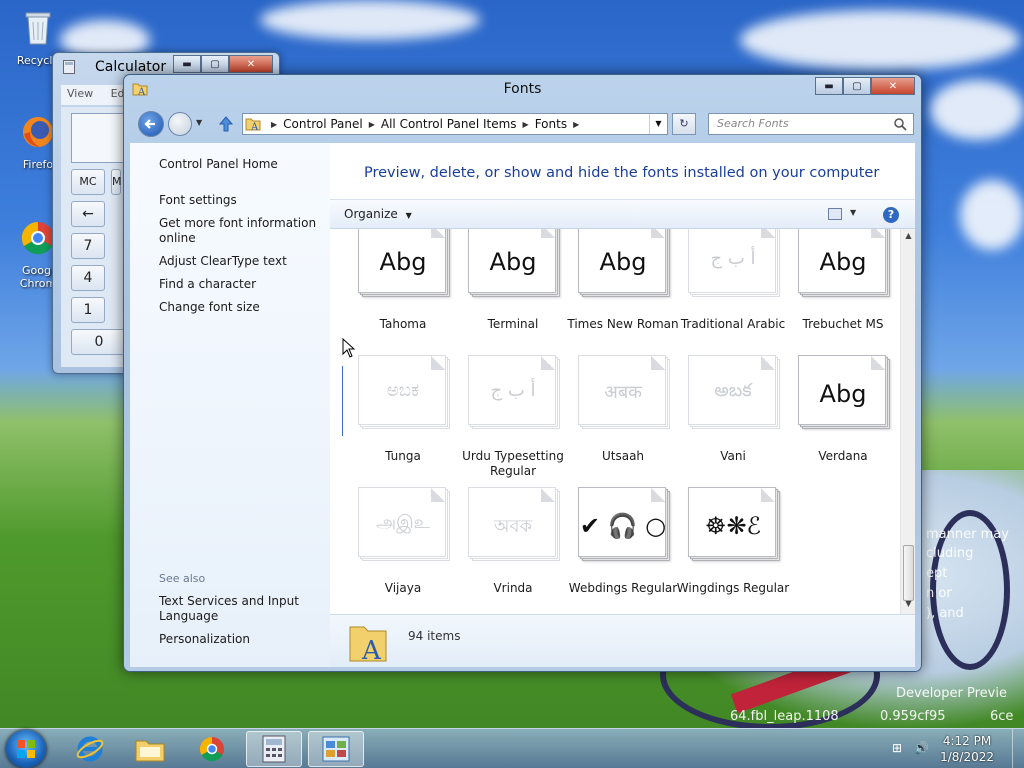 Image resolution: width=1024 pixels, height=768 pixels. Describe the element at coordinates (99, 342) in the screenshot. I see `calc-button-0: 0` at that location.